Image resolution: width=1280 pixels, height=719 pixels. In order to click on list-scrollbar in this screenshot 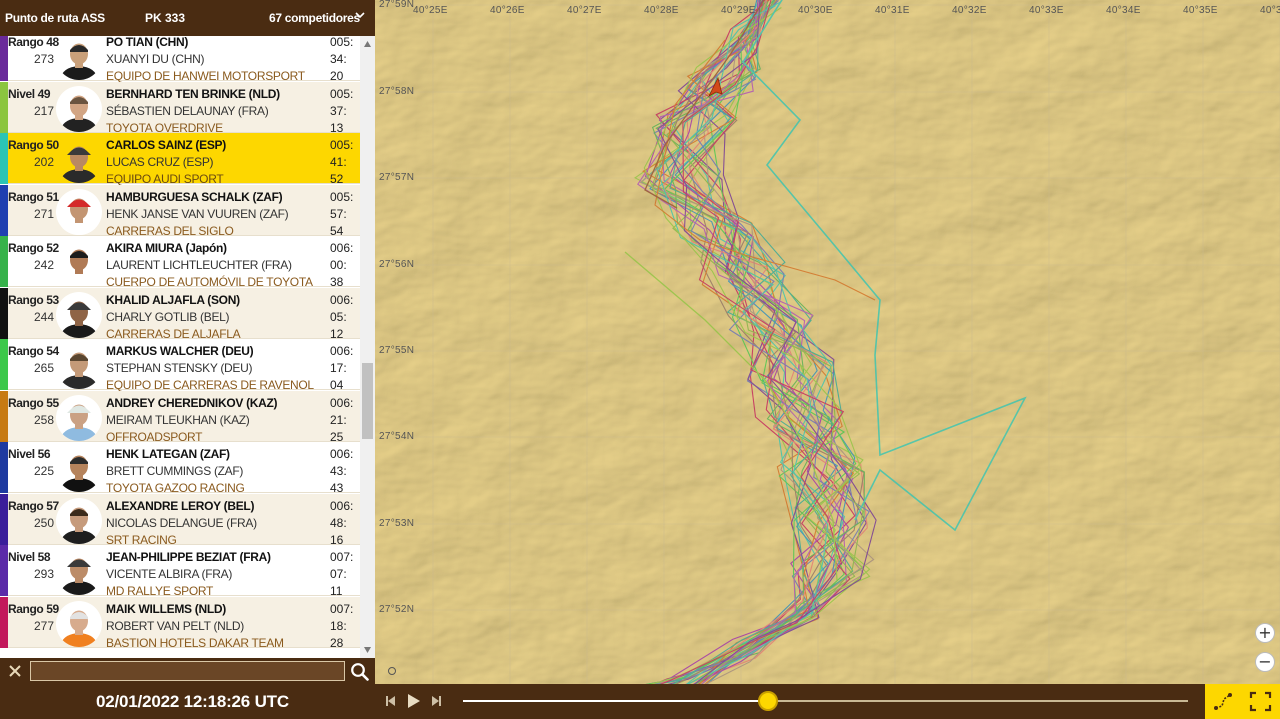, I will do `click(367, 347)`.